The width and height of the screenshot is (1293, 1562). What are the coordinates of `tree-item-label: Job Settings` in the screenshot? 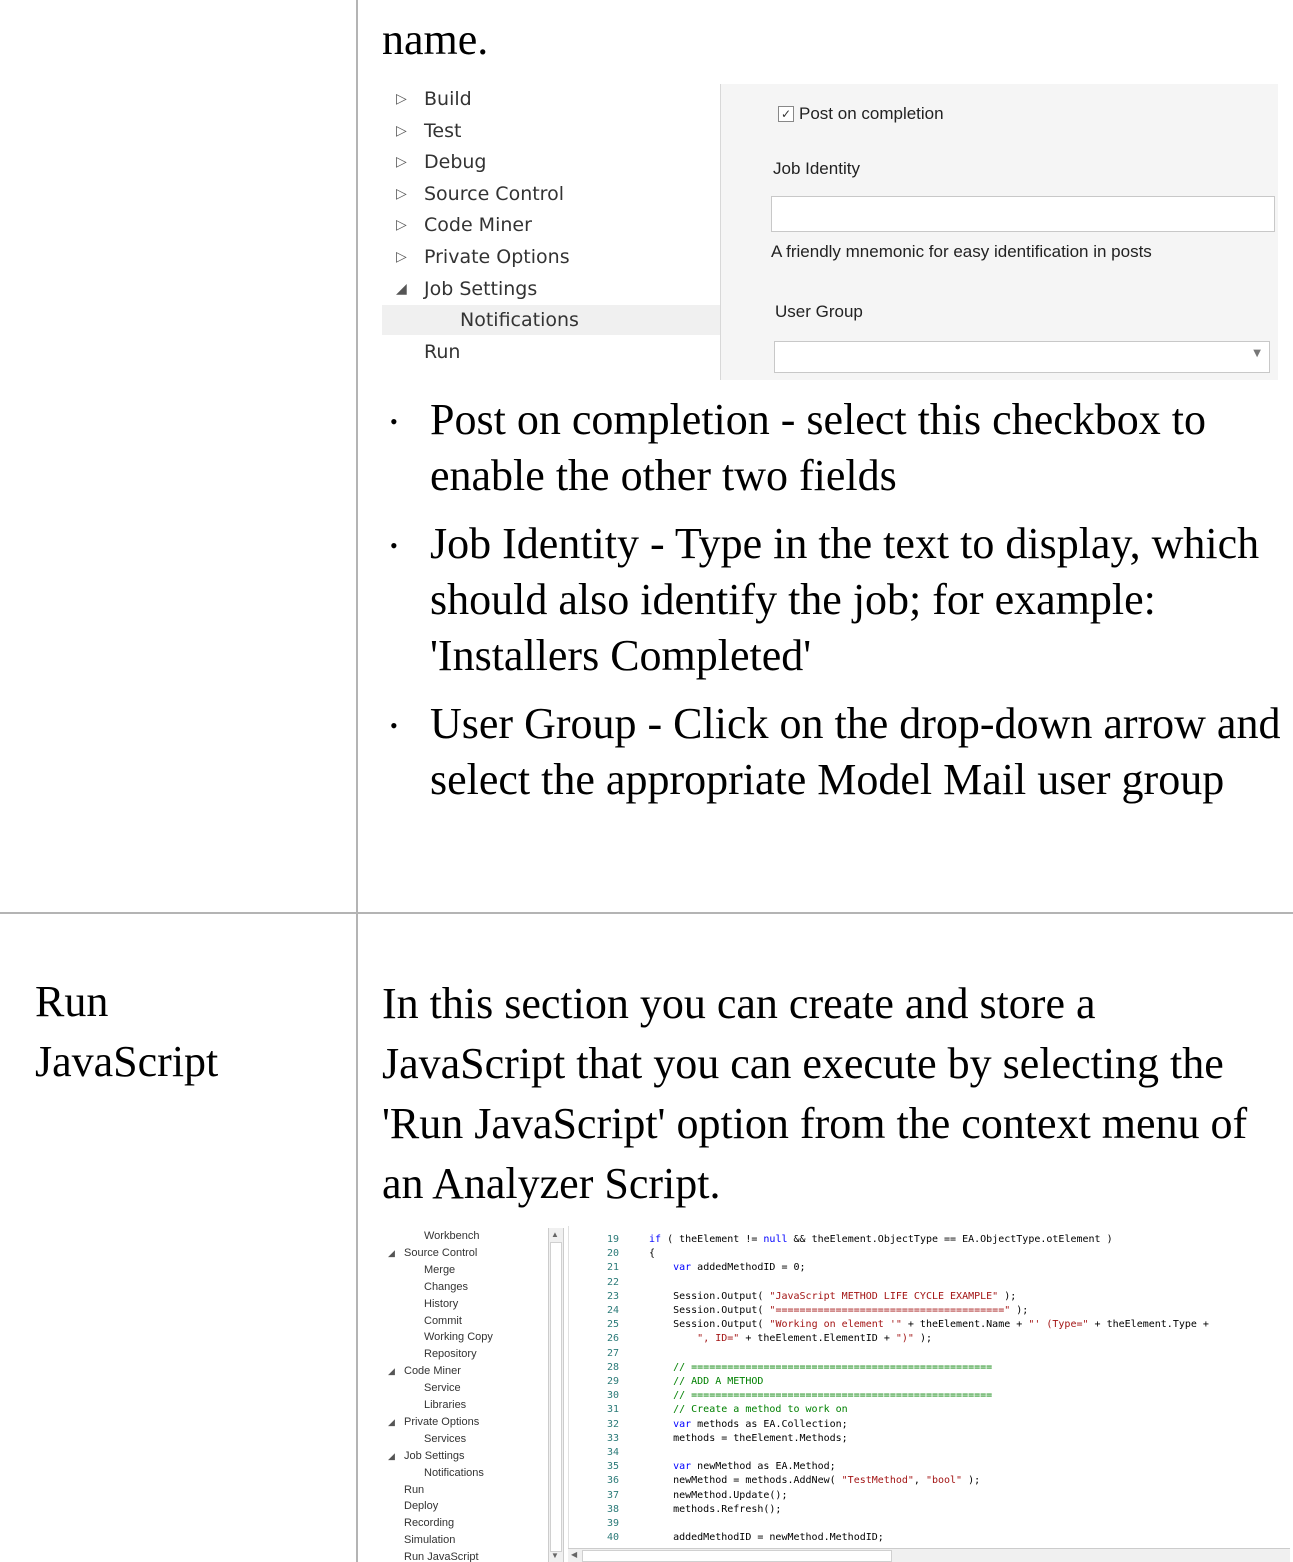 It's located at (434, 1455).